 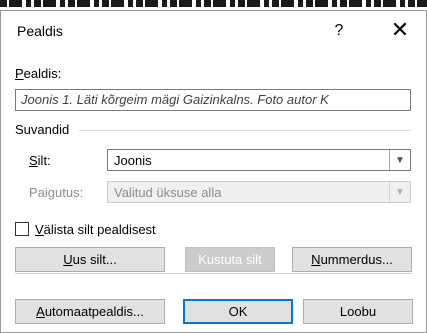 I want to click on position-select-value: Valitud üksuse alla, so click(x=168, y=192).